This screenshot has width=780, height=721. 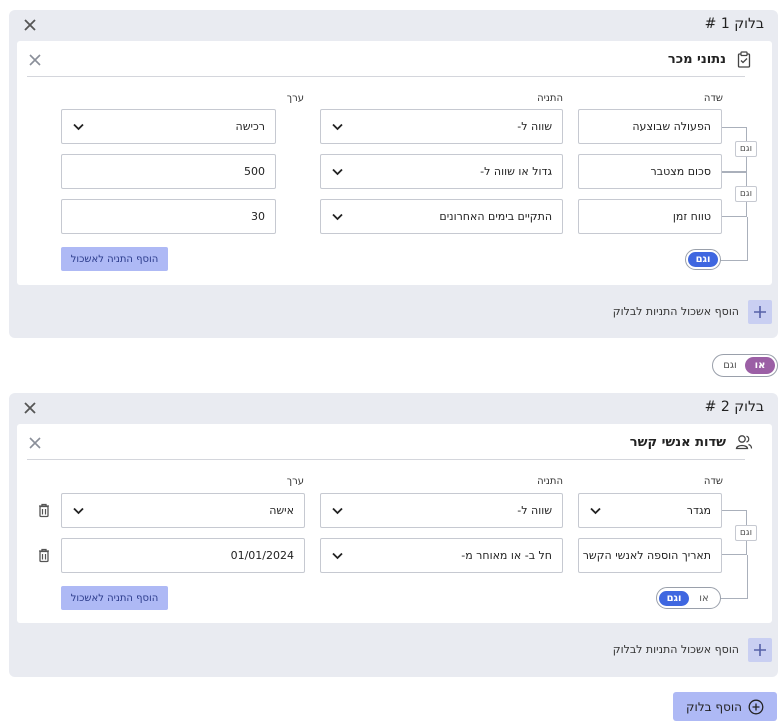 I want to click on or-toggle-inactive: או, so click(x=704, y=598).